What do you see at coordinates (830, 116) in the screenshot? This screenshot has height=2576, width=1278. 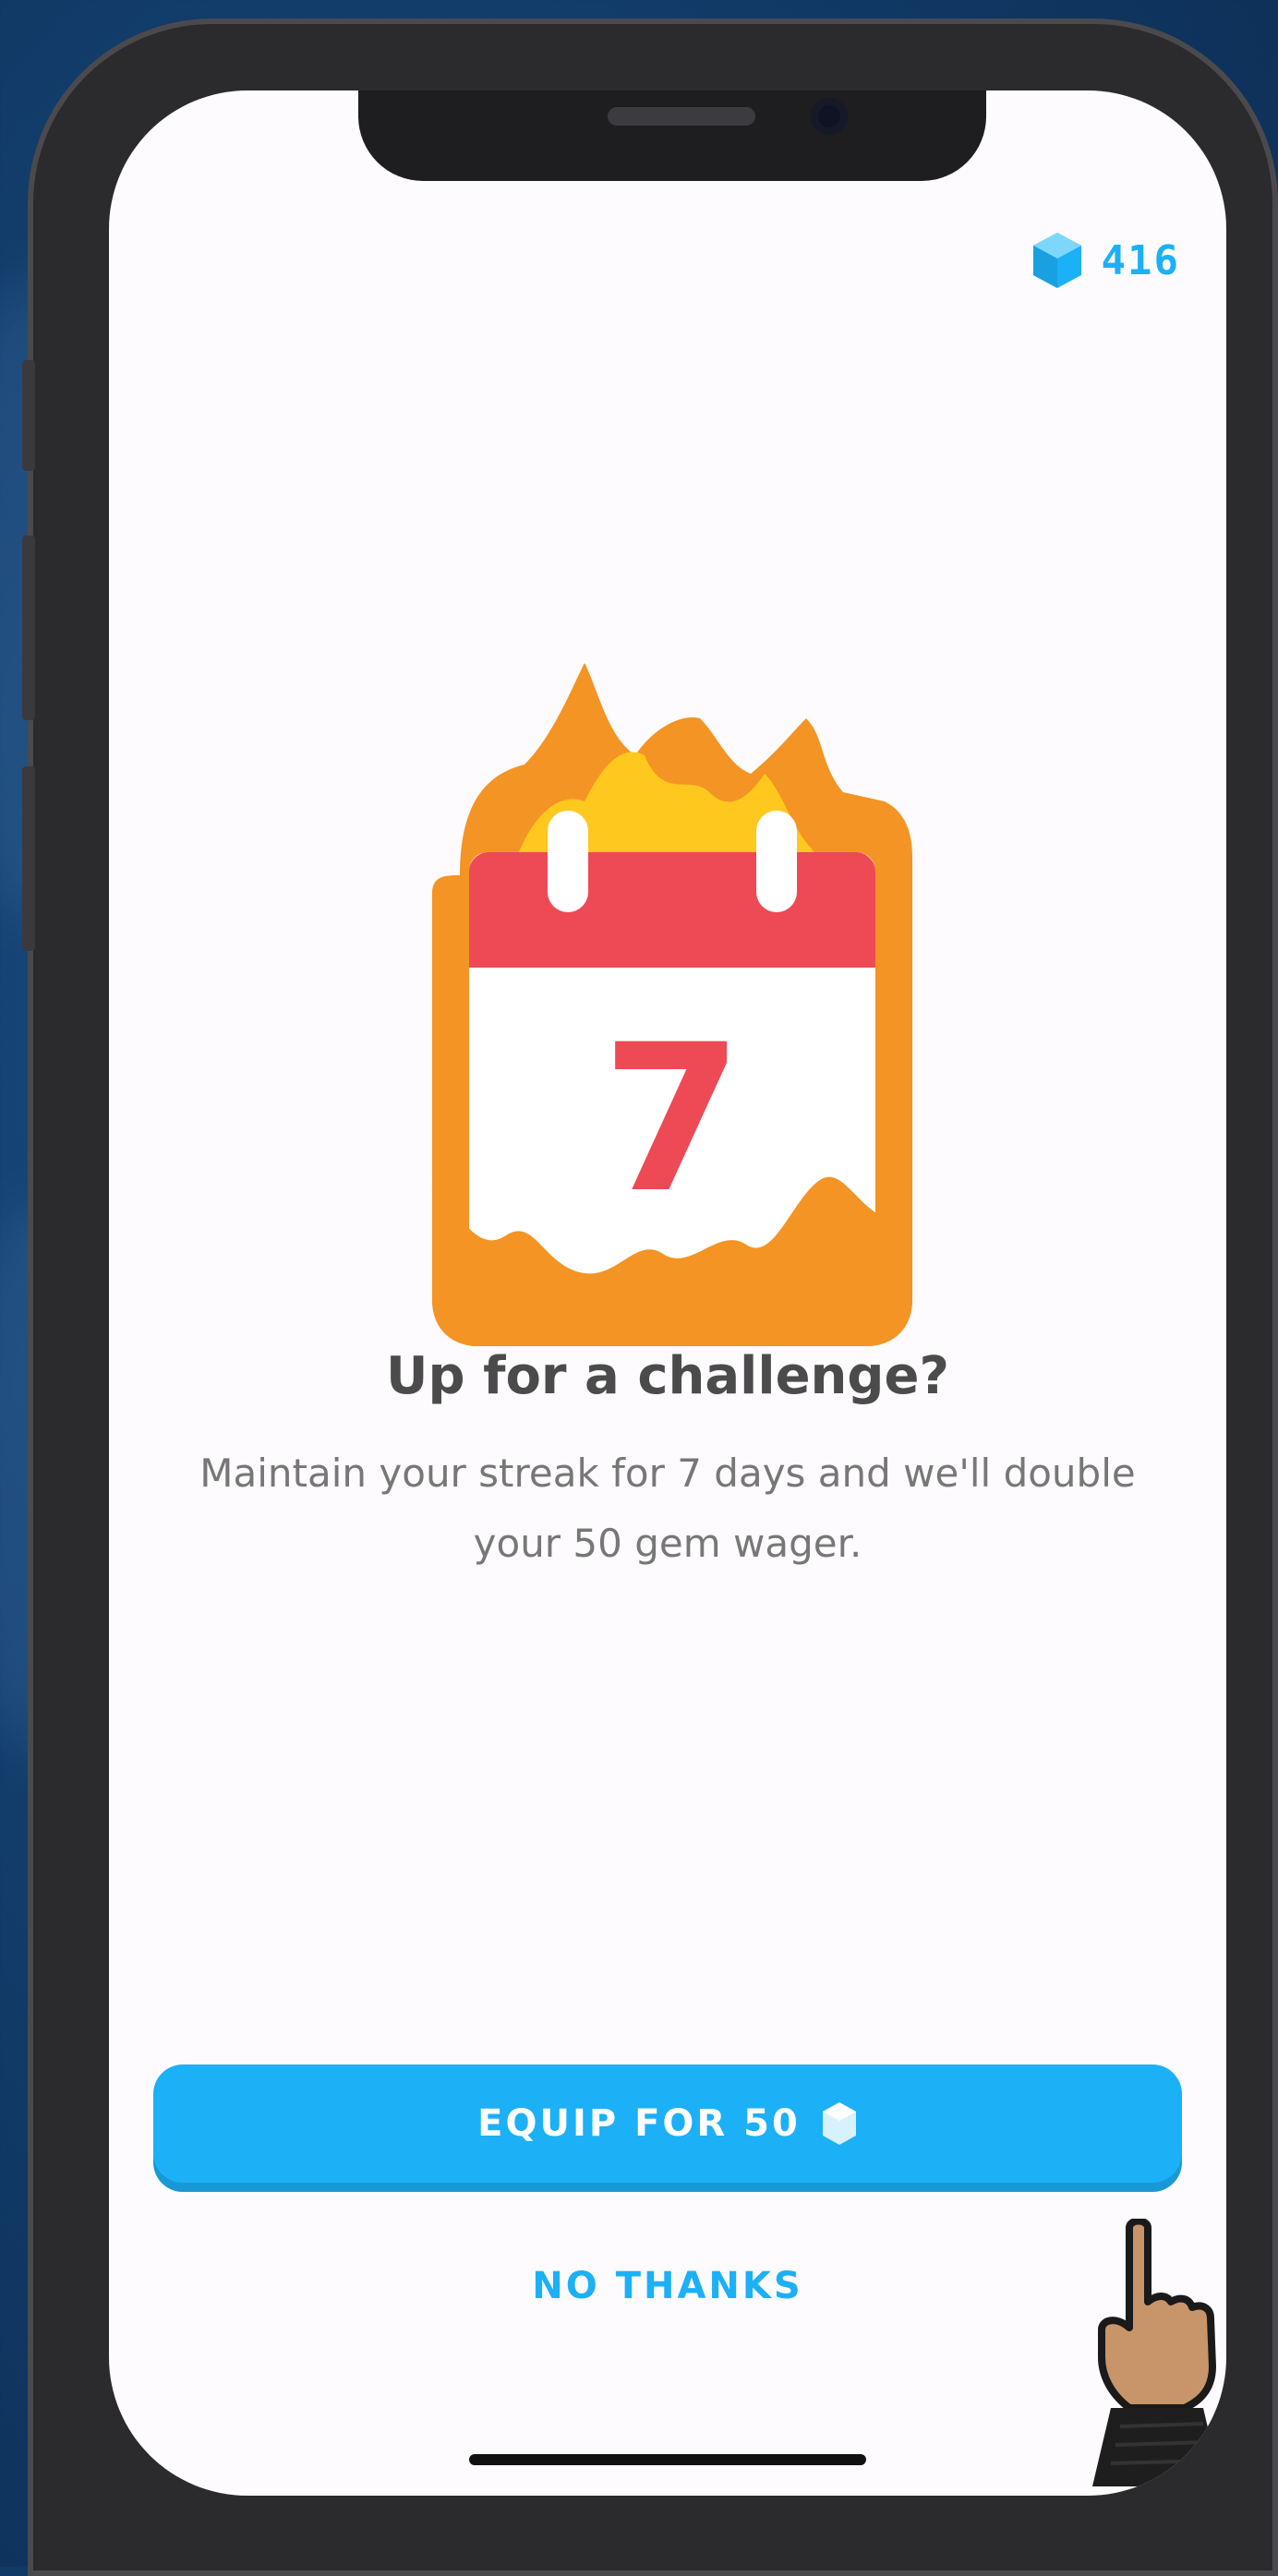 I see `front-camera` at bounding box center [830, 116].